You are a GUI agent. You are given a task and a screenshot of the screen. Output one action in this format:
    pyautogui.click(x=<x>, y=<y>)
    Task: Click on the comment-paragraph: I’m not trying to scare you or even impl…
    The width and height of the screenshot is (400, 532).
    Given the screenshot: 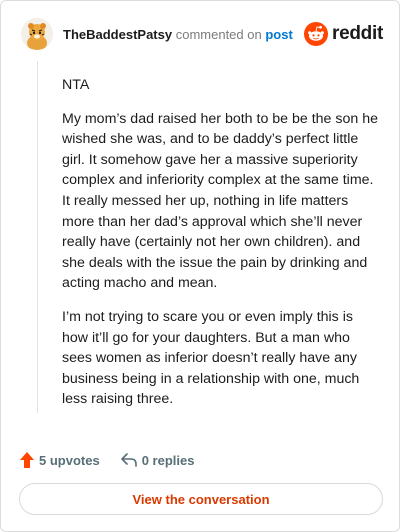 What is the action you would take?
    pyautogui.click(x=211, y=358)
    